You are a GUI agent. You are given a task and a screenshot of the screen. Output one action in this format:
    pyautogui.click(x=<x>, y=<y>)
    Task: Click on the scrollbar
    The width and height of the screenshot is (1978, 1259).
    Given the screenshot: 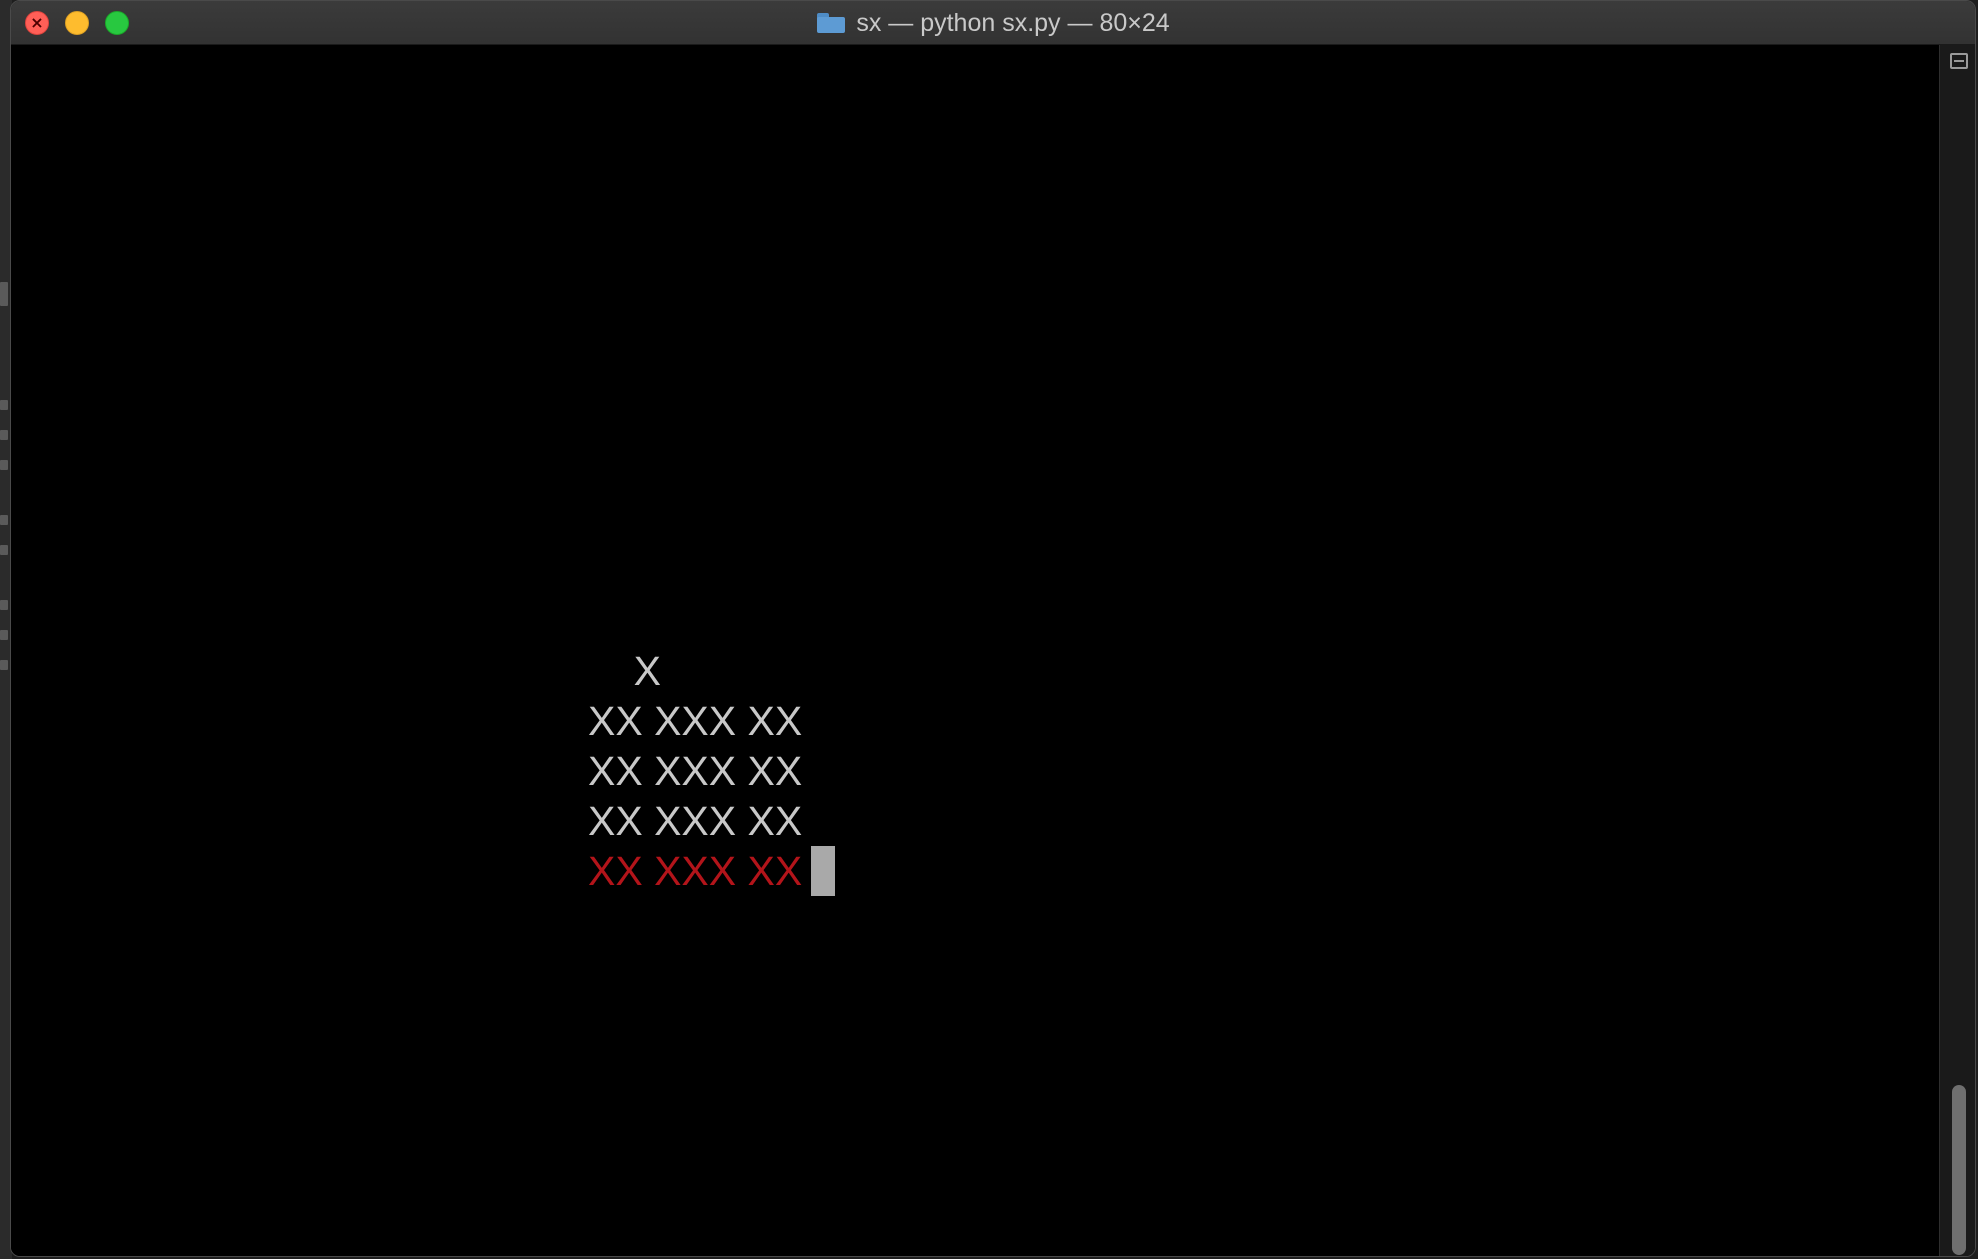 What is the action you would take?
    pyautogui.click(x=1957, y=650)
    